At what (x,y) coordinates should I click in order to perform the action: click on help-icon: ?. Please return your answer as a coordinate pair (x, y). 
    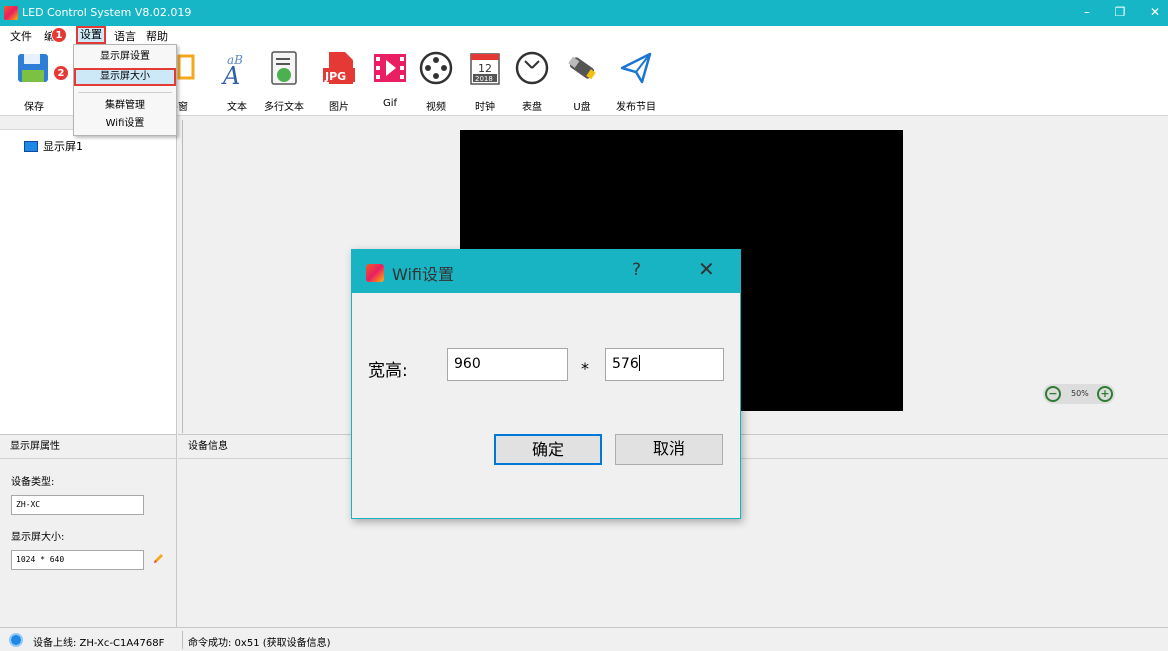
    Looking at the image, I should click on (636, 270).